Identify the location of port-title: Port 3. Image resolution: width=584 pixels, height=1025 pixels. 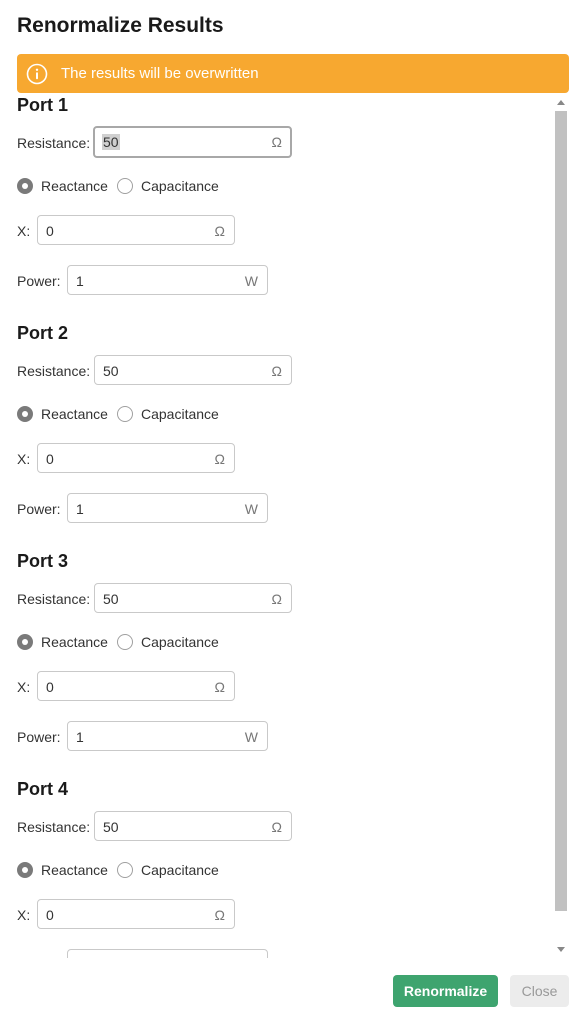
(43, 561).